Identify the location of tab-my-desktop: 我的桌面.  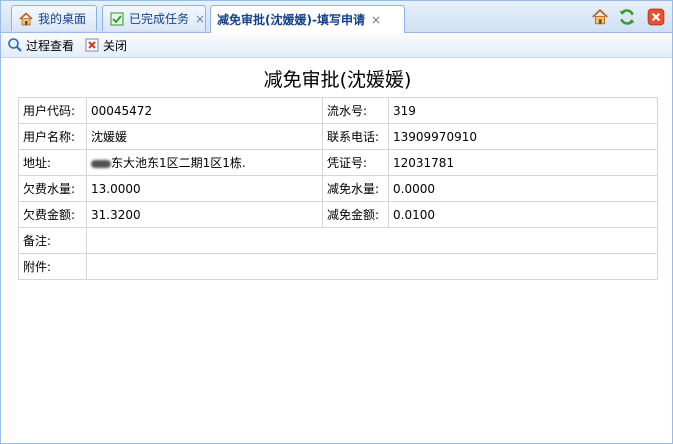
(54, 18).